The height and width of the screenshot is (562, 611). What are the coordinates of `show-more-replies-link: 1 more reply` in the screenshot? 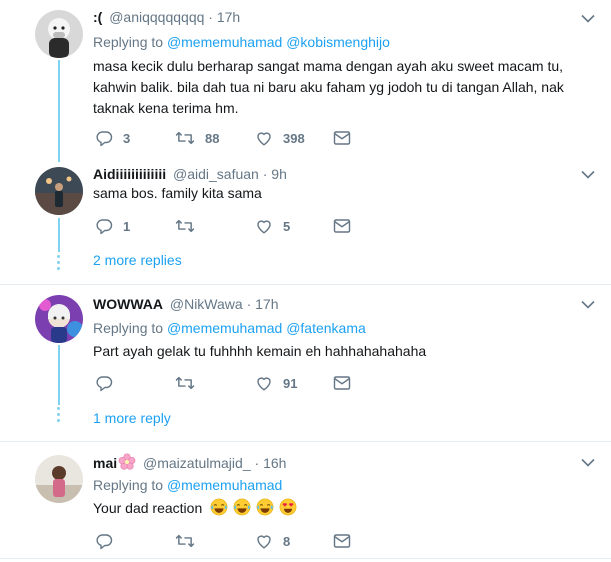 It's located at (132, 418).